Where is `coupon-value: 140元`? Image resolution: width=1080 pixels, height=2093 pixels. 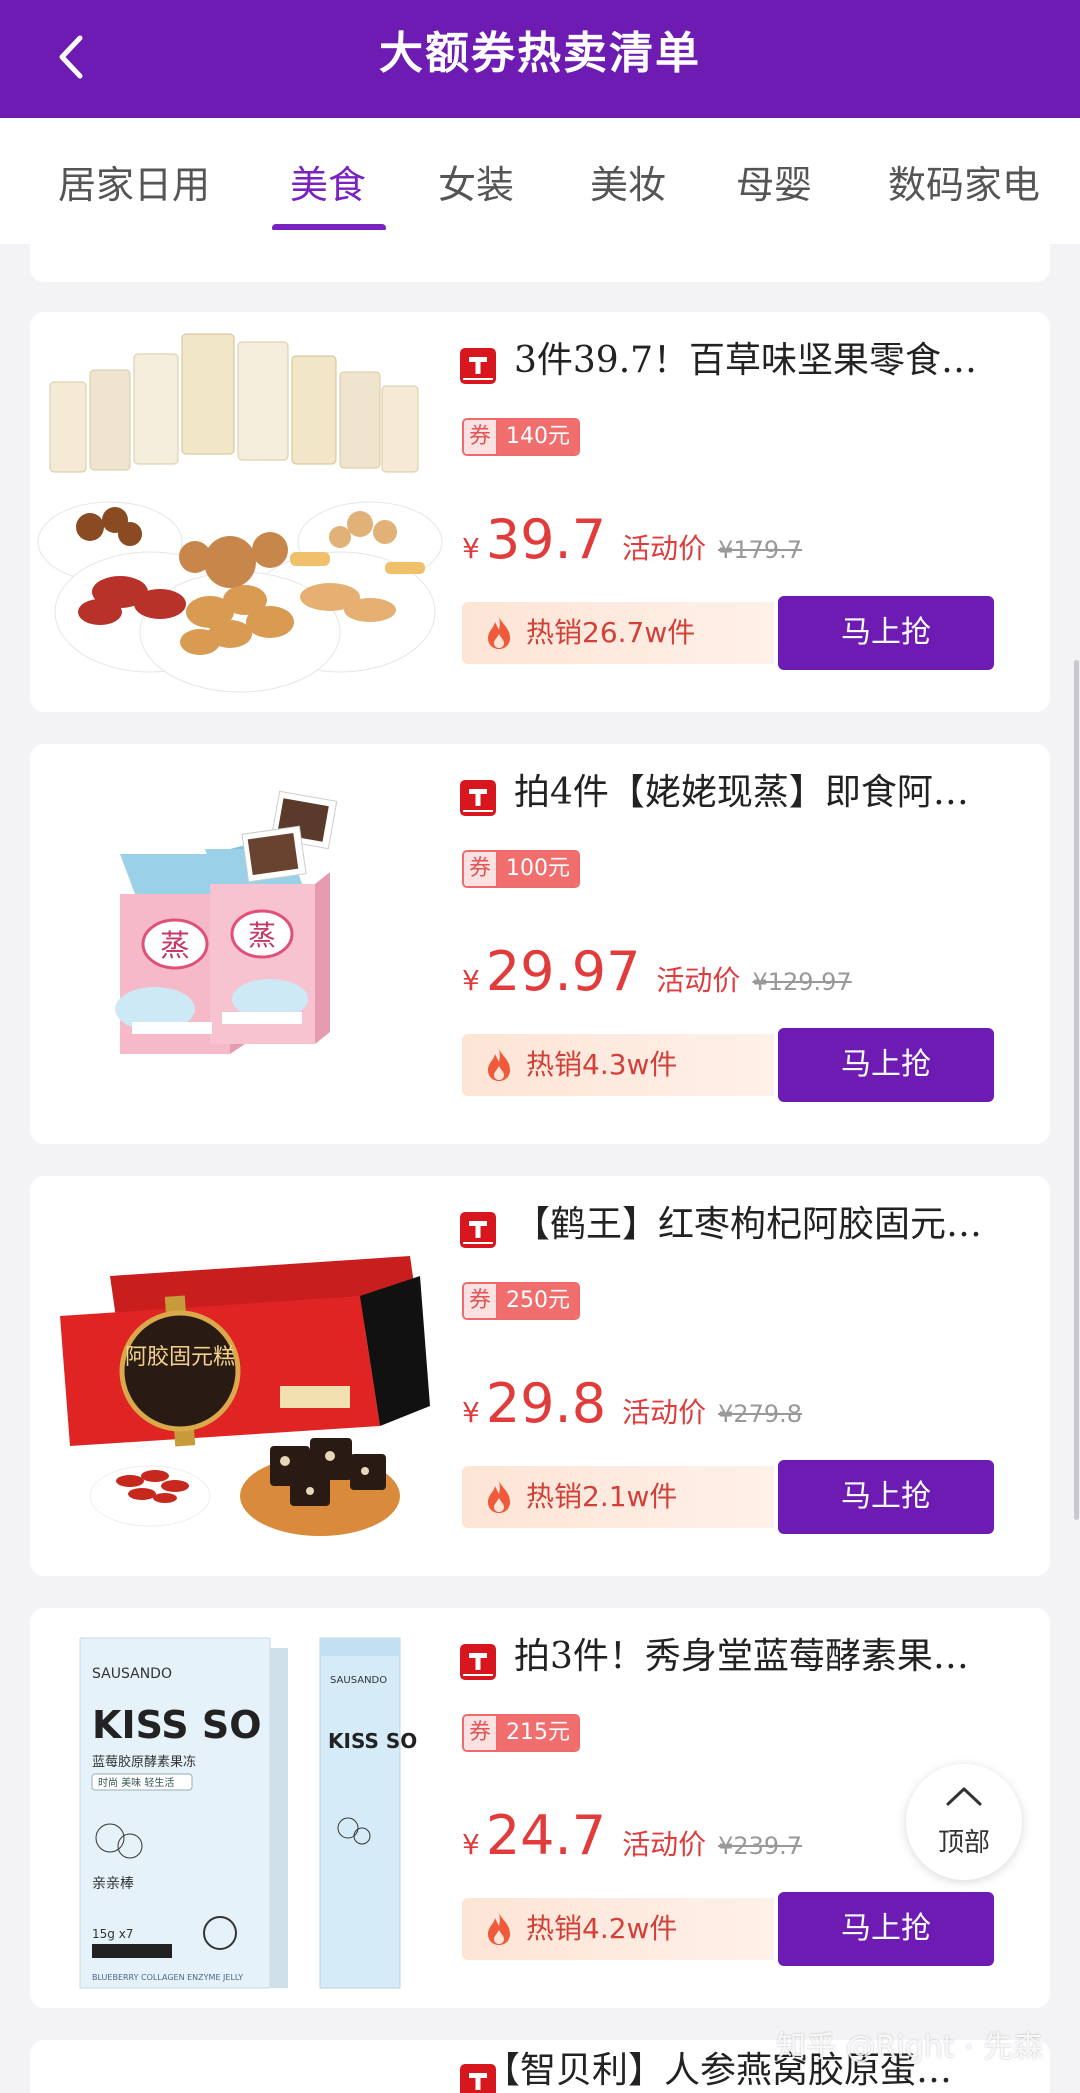
coupon-value: 140元 is located at coordinates (538, 437).